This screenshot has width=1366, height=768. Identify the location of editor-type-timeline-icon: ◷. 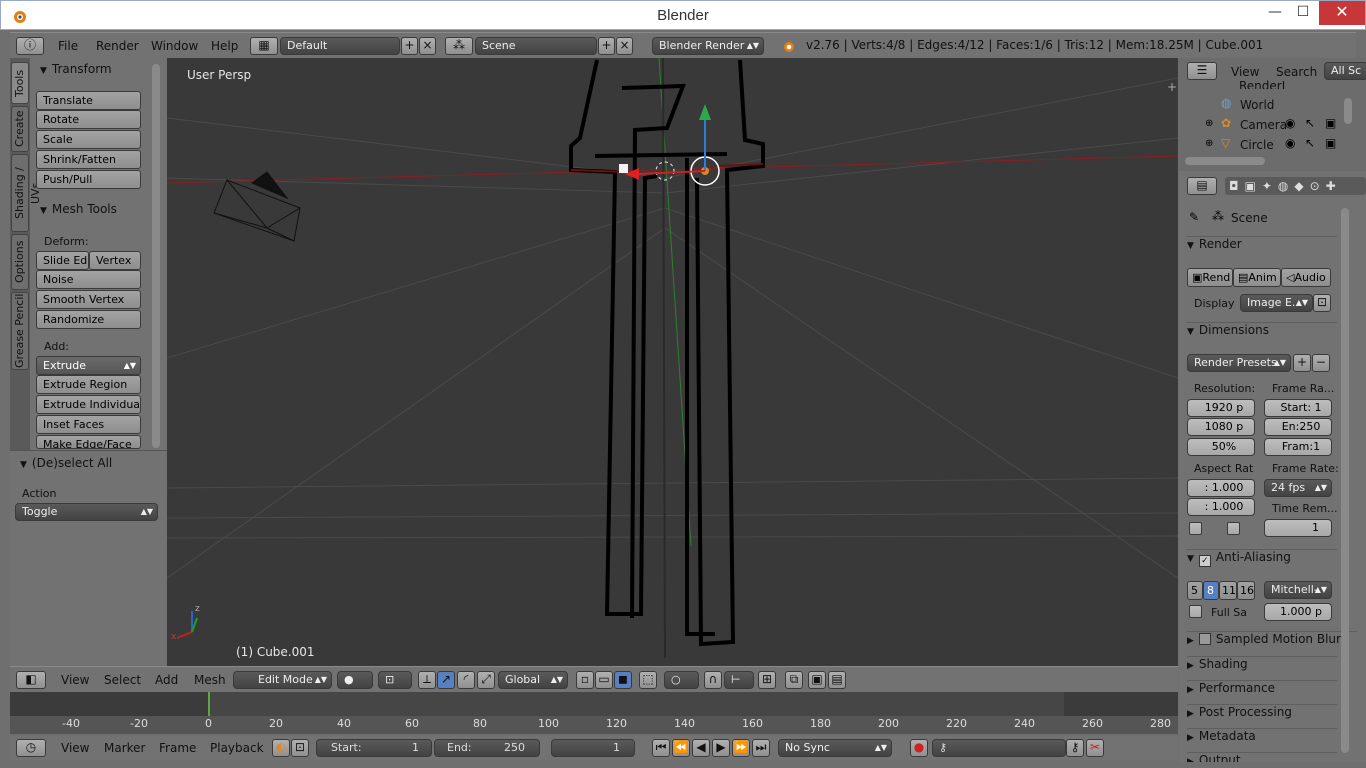
(31, 748).